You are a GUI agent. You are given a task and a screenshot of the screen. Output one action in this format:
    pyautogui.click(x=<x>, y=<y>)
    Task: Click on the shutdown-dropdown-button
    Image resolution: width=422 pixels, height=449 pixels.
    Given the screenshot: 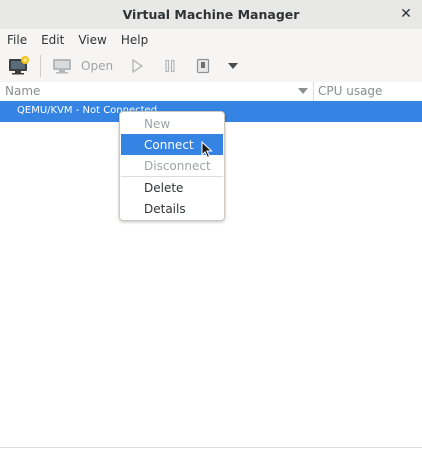 What is the action you would take?
    pyautogui.click(x=233, y=66)
    